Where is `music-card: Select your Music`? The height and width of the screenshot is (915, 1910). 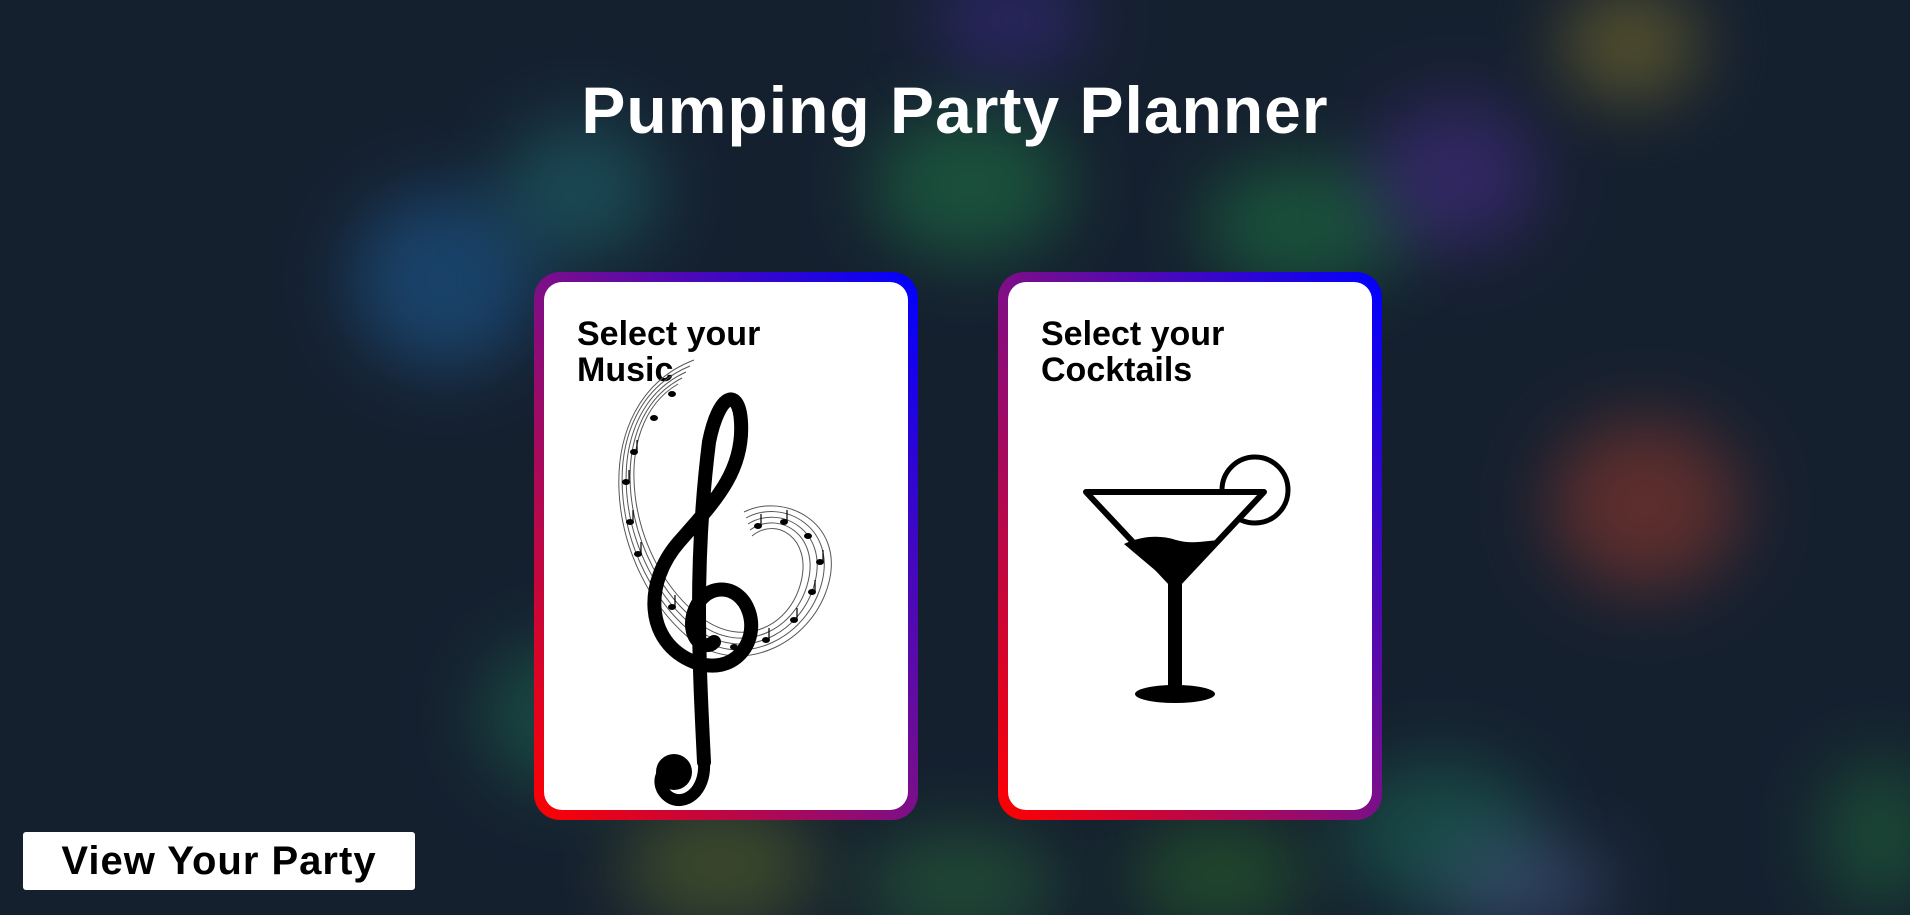 music-card: Select your Music is located at coordinates (726, 546).